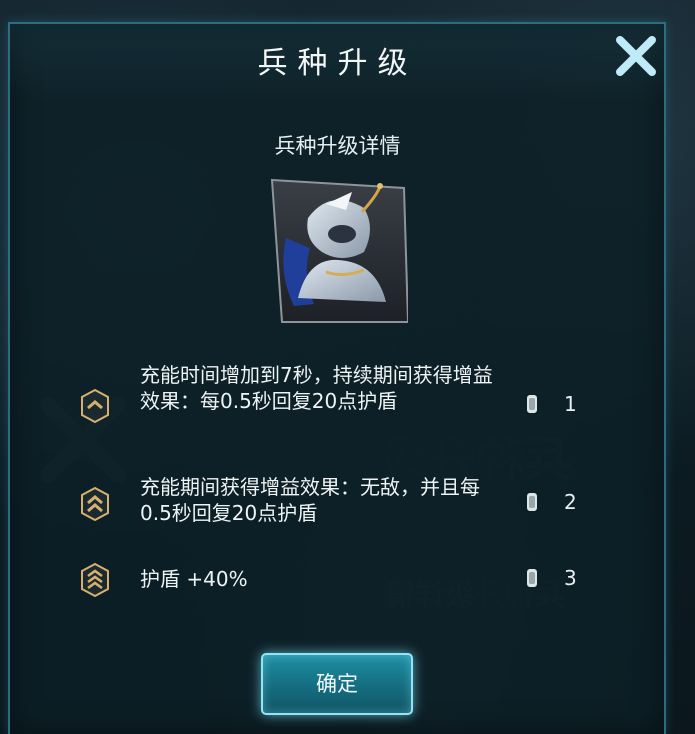  What do you see at coordinates (570, 578) in the screenshot?
I see `perk-level: 3` at bounding box center [570, 578].